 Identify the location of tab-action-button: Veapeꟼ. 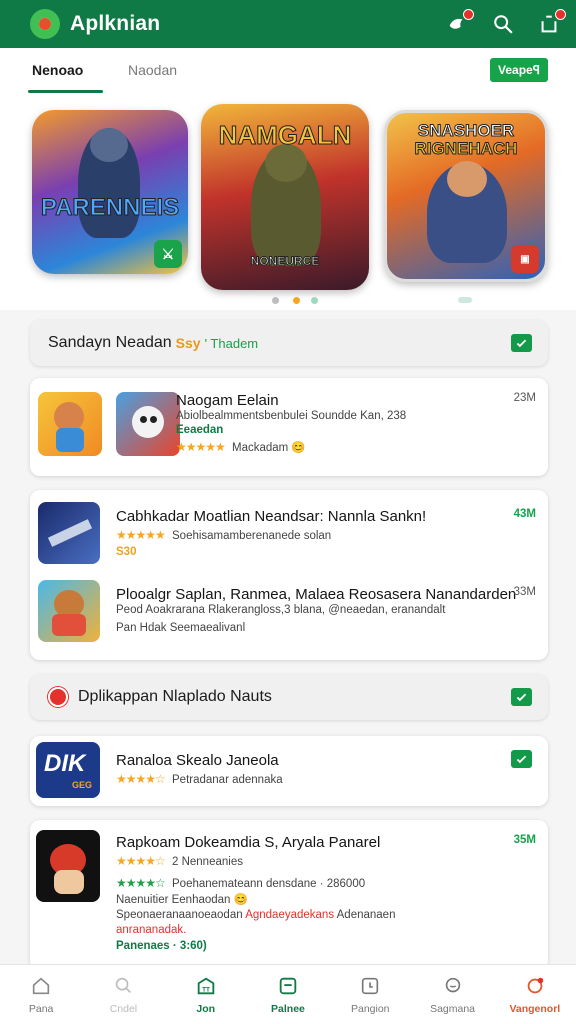
(519, 70).